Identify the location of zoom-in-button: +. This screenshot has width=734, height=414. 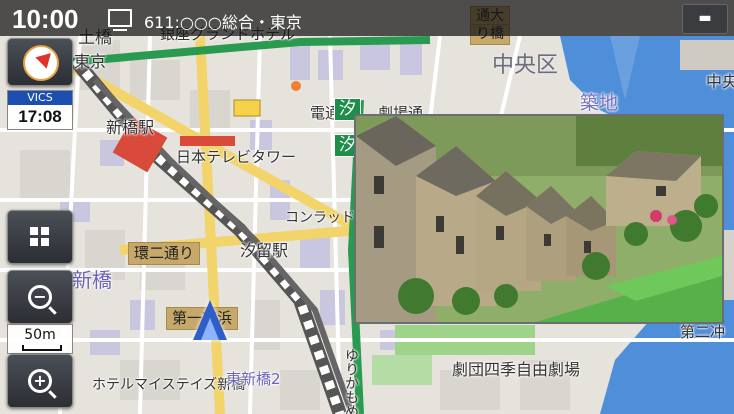
(40, 381).